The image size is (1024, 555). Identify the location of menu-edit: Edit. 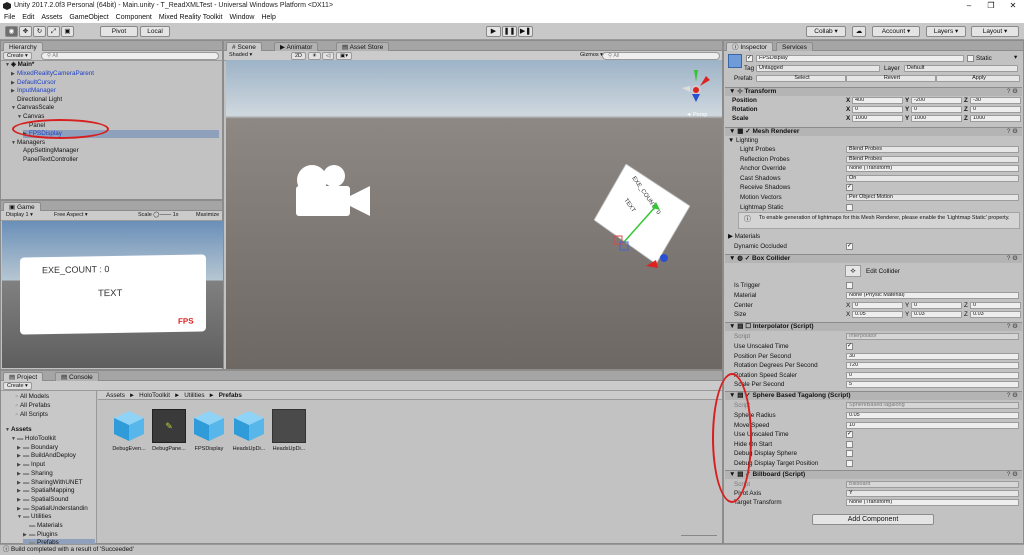
(28, 17).